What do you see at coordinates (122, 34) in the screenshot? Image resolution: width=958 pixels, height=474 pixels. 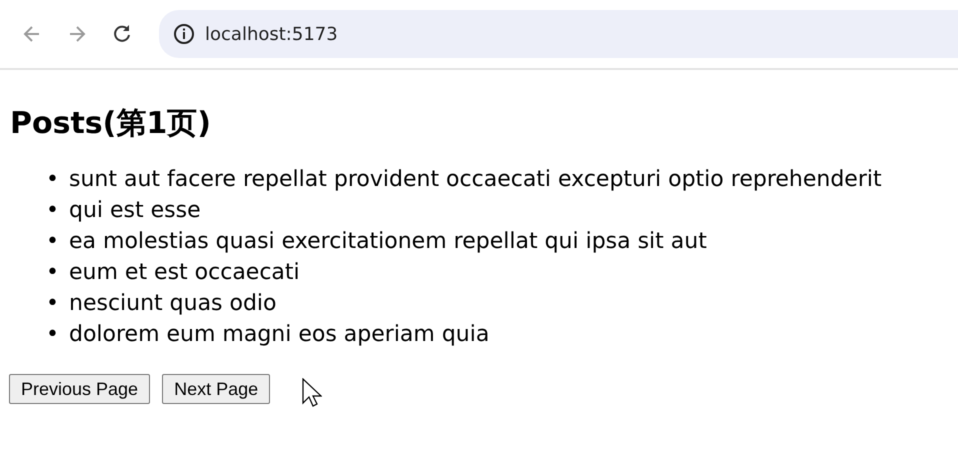 I see `reload-icon` at bounding box center [122, 34].